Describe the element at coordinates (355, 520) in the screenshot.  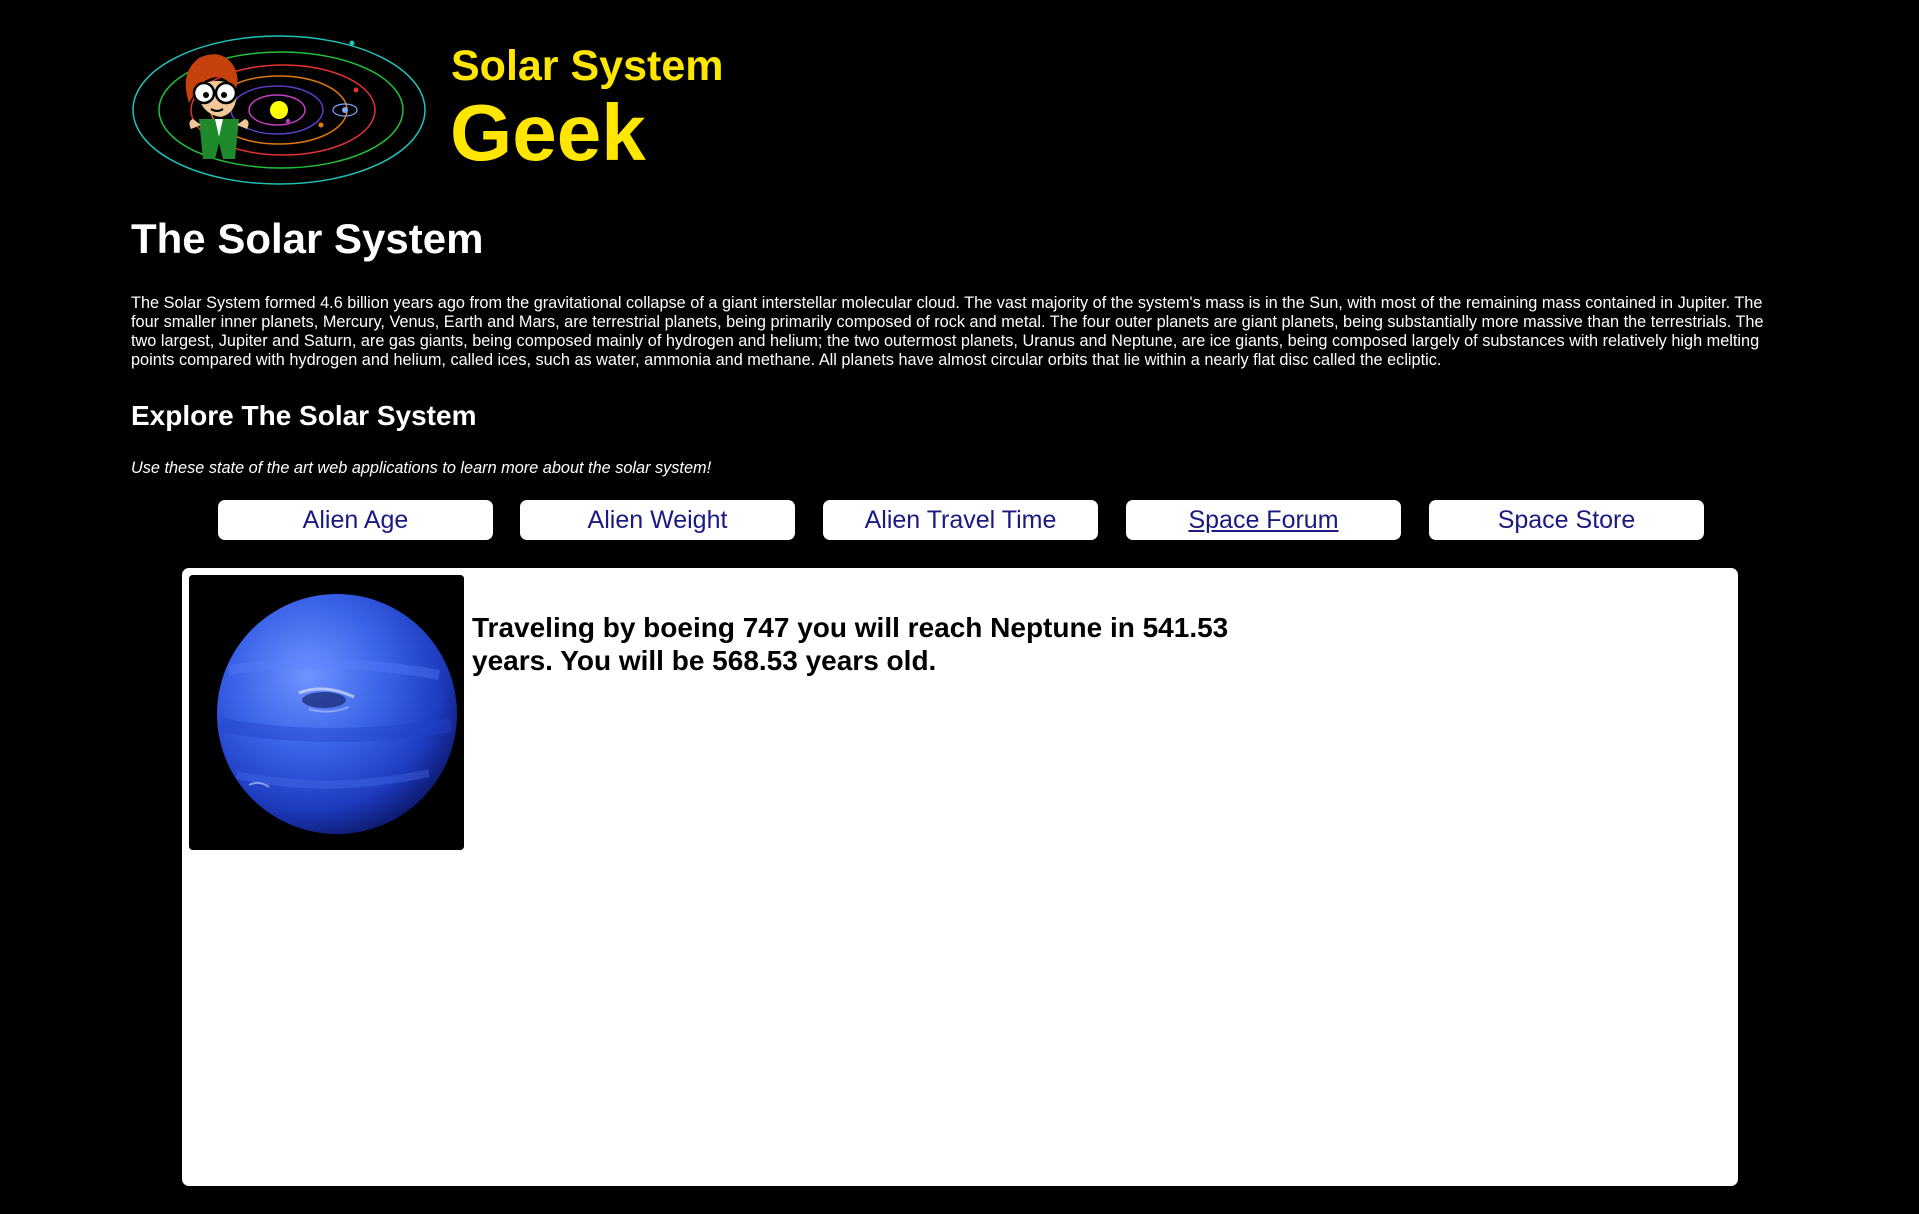
I see `nav-alien-age-button: Alien Age` at that location.